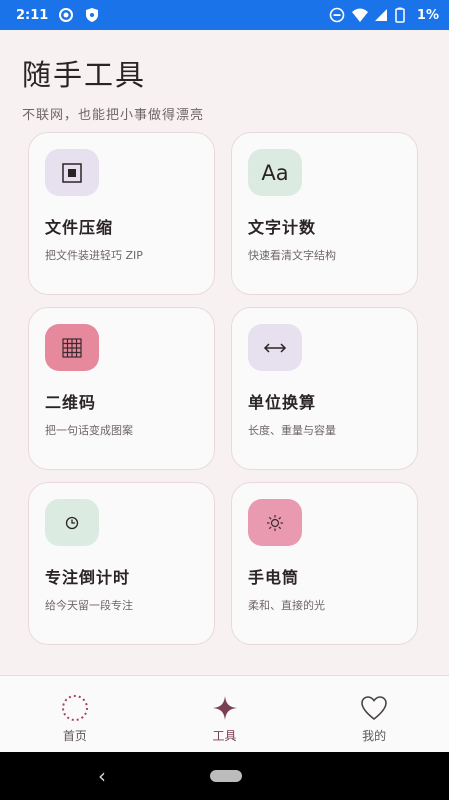 This screenshot has height=800, width=449. I want to click on tool-card-desc: 把文件装进轻巧 ZIP, so click(94, 255).